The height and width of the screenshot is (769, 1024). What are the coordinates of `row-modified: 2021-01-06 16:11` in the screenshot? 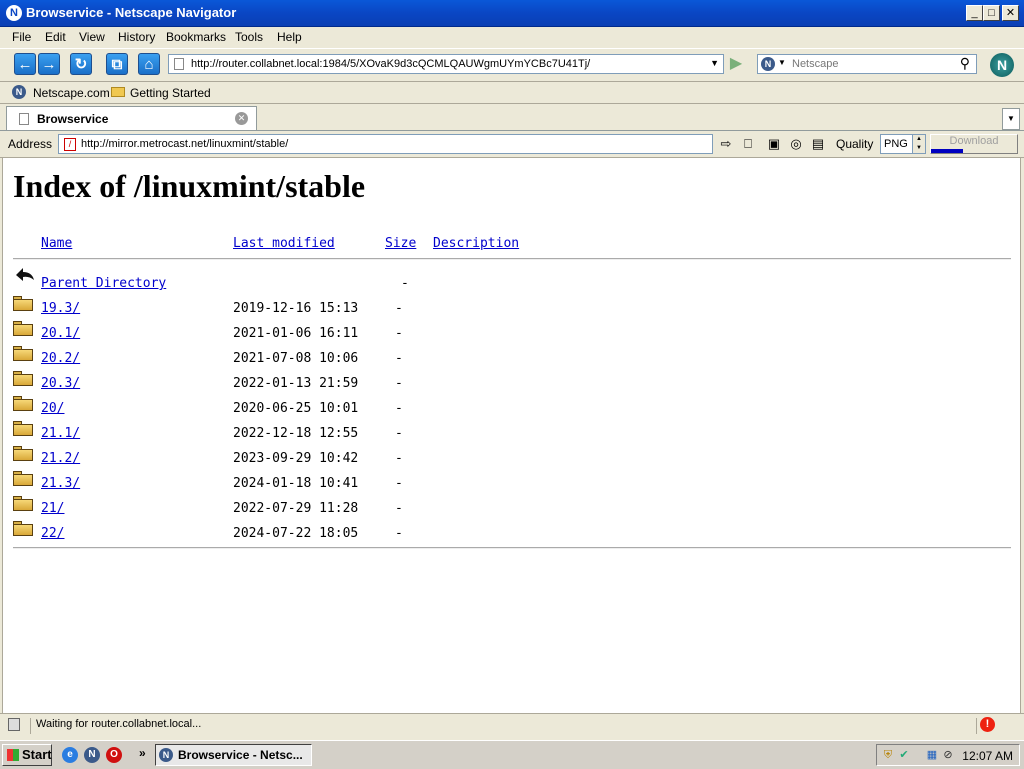 It's located at (296, 333).